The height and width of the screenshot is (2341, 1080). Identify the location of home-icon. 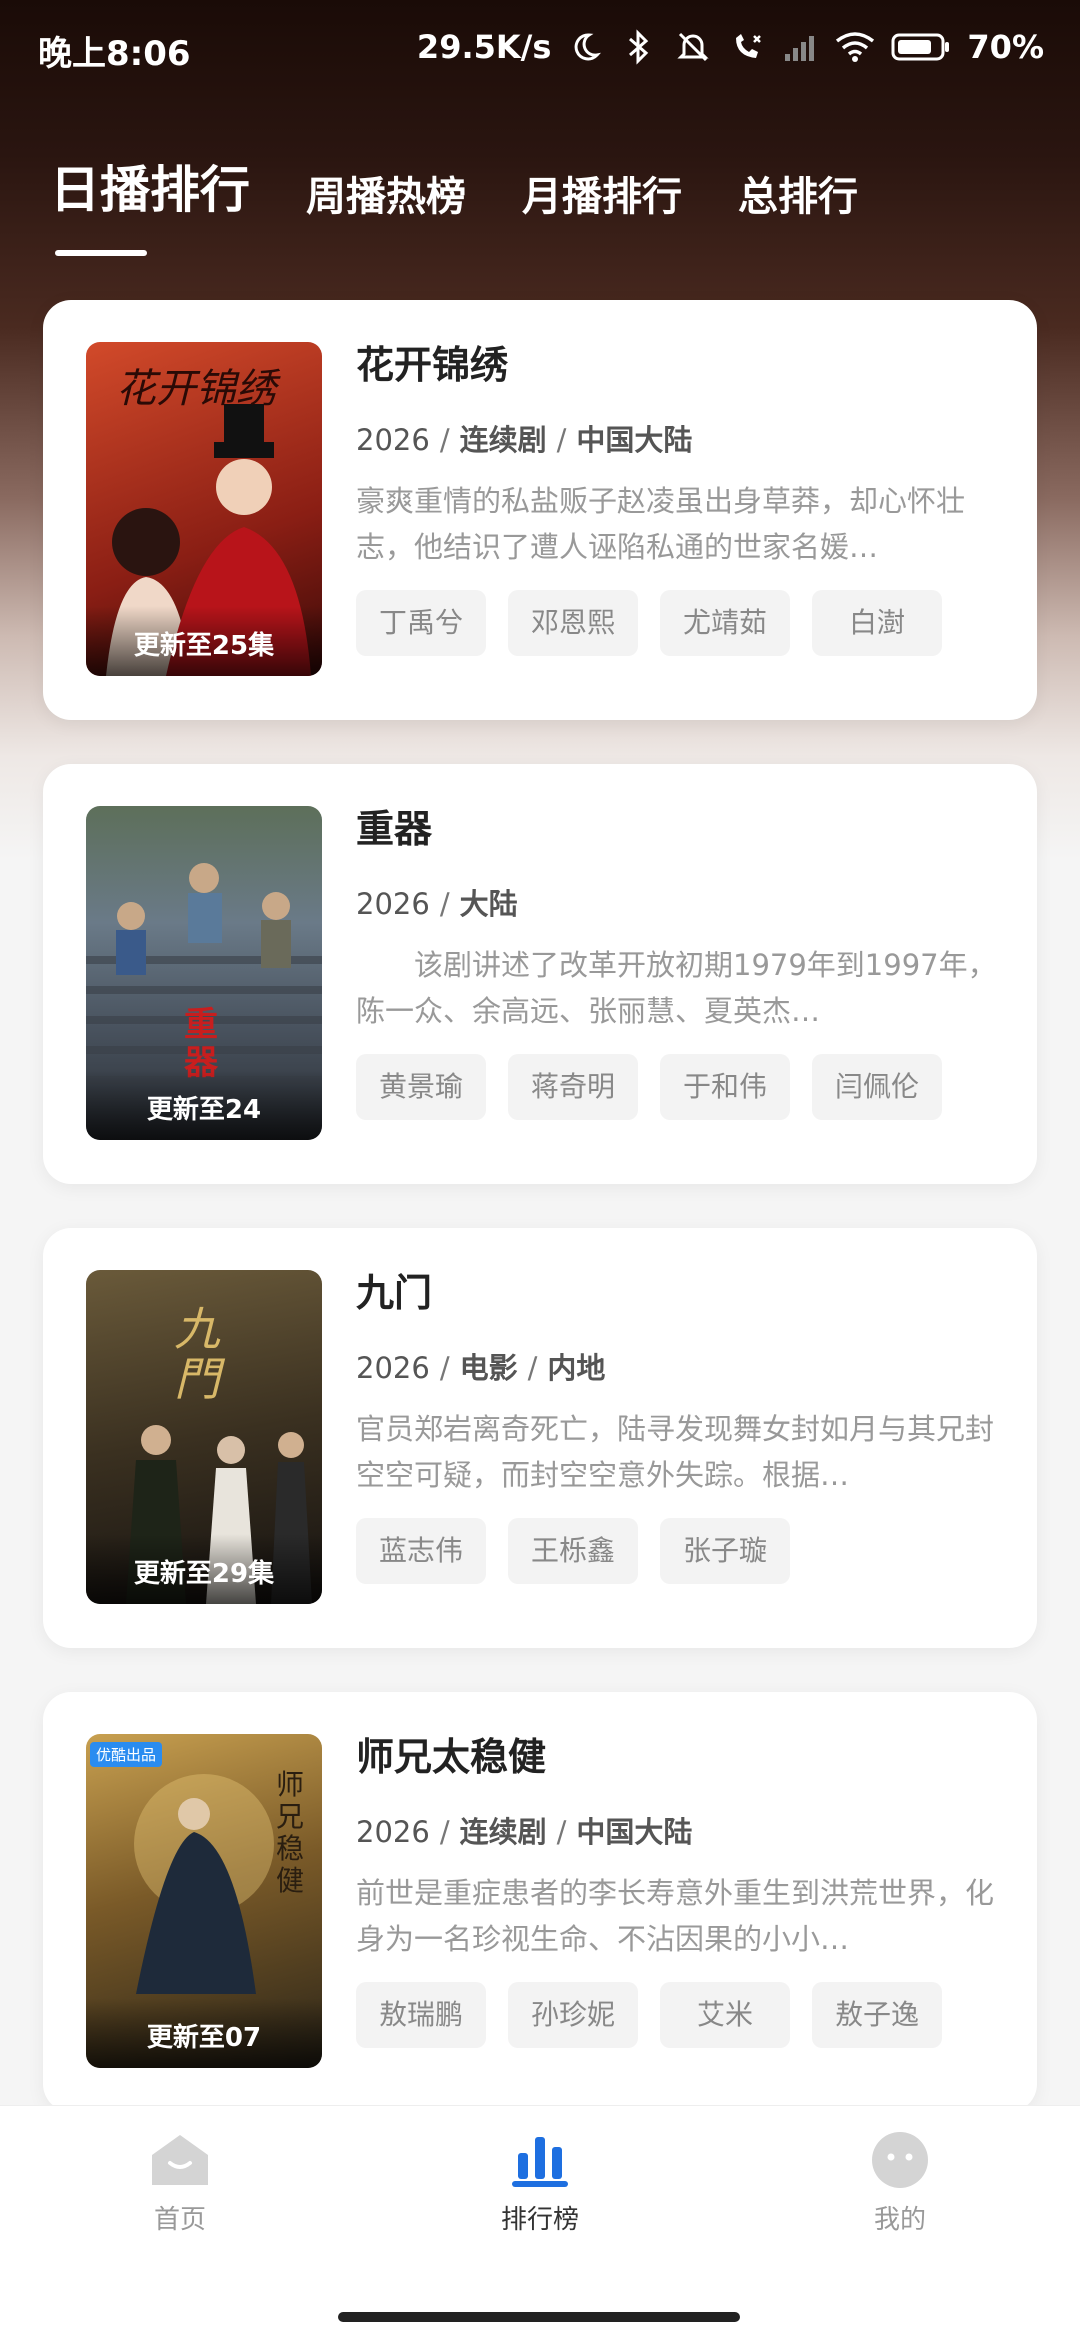
(180, 2160).